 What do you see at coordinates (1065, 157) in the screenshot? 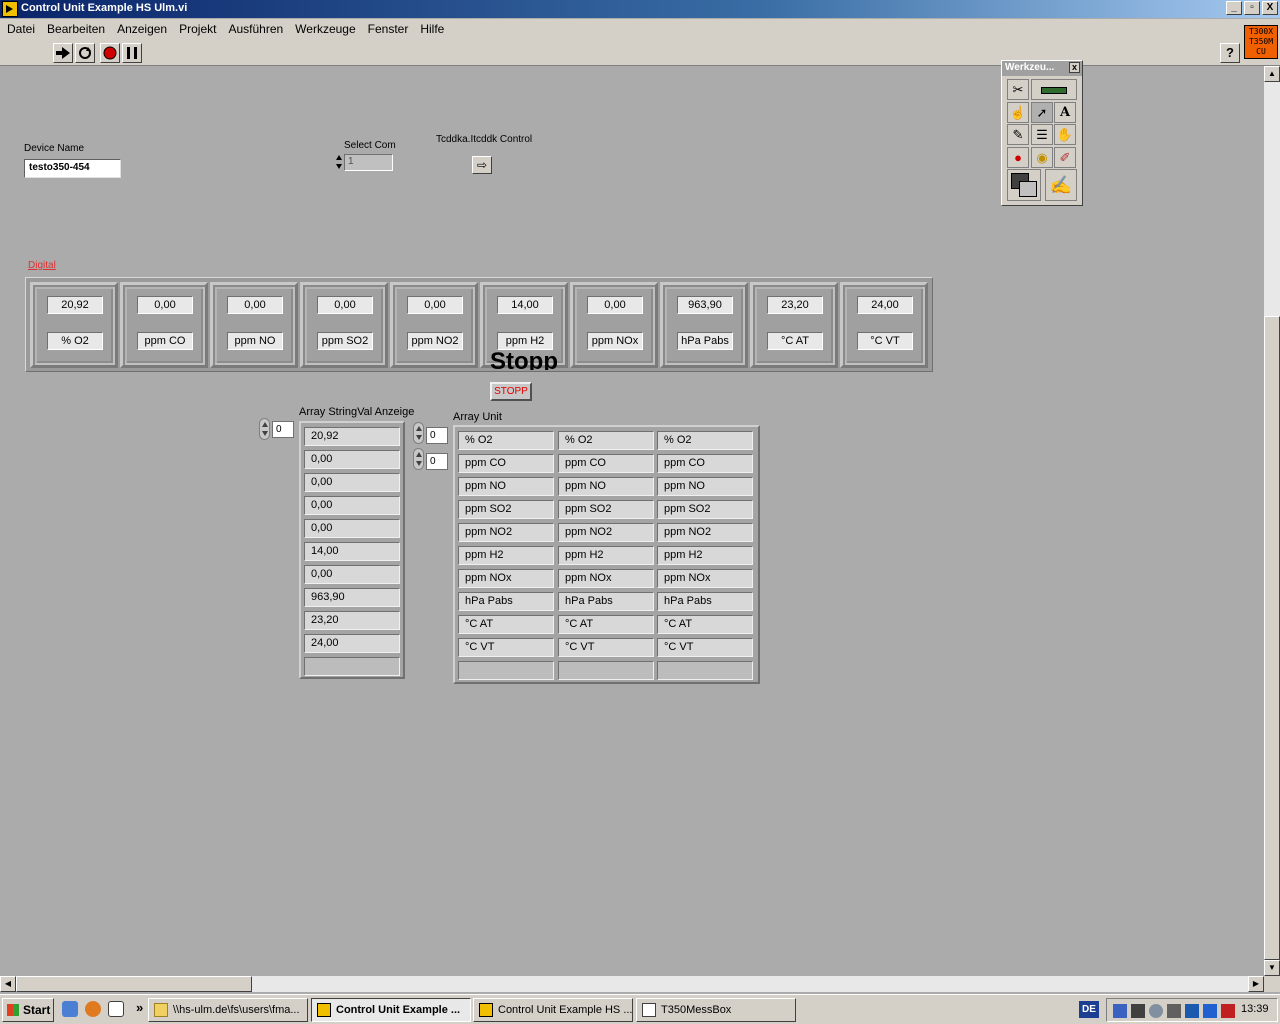
I see `get-color-tool-icon: ✐` at bounding box center [1065, 157].